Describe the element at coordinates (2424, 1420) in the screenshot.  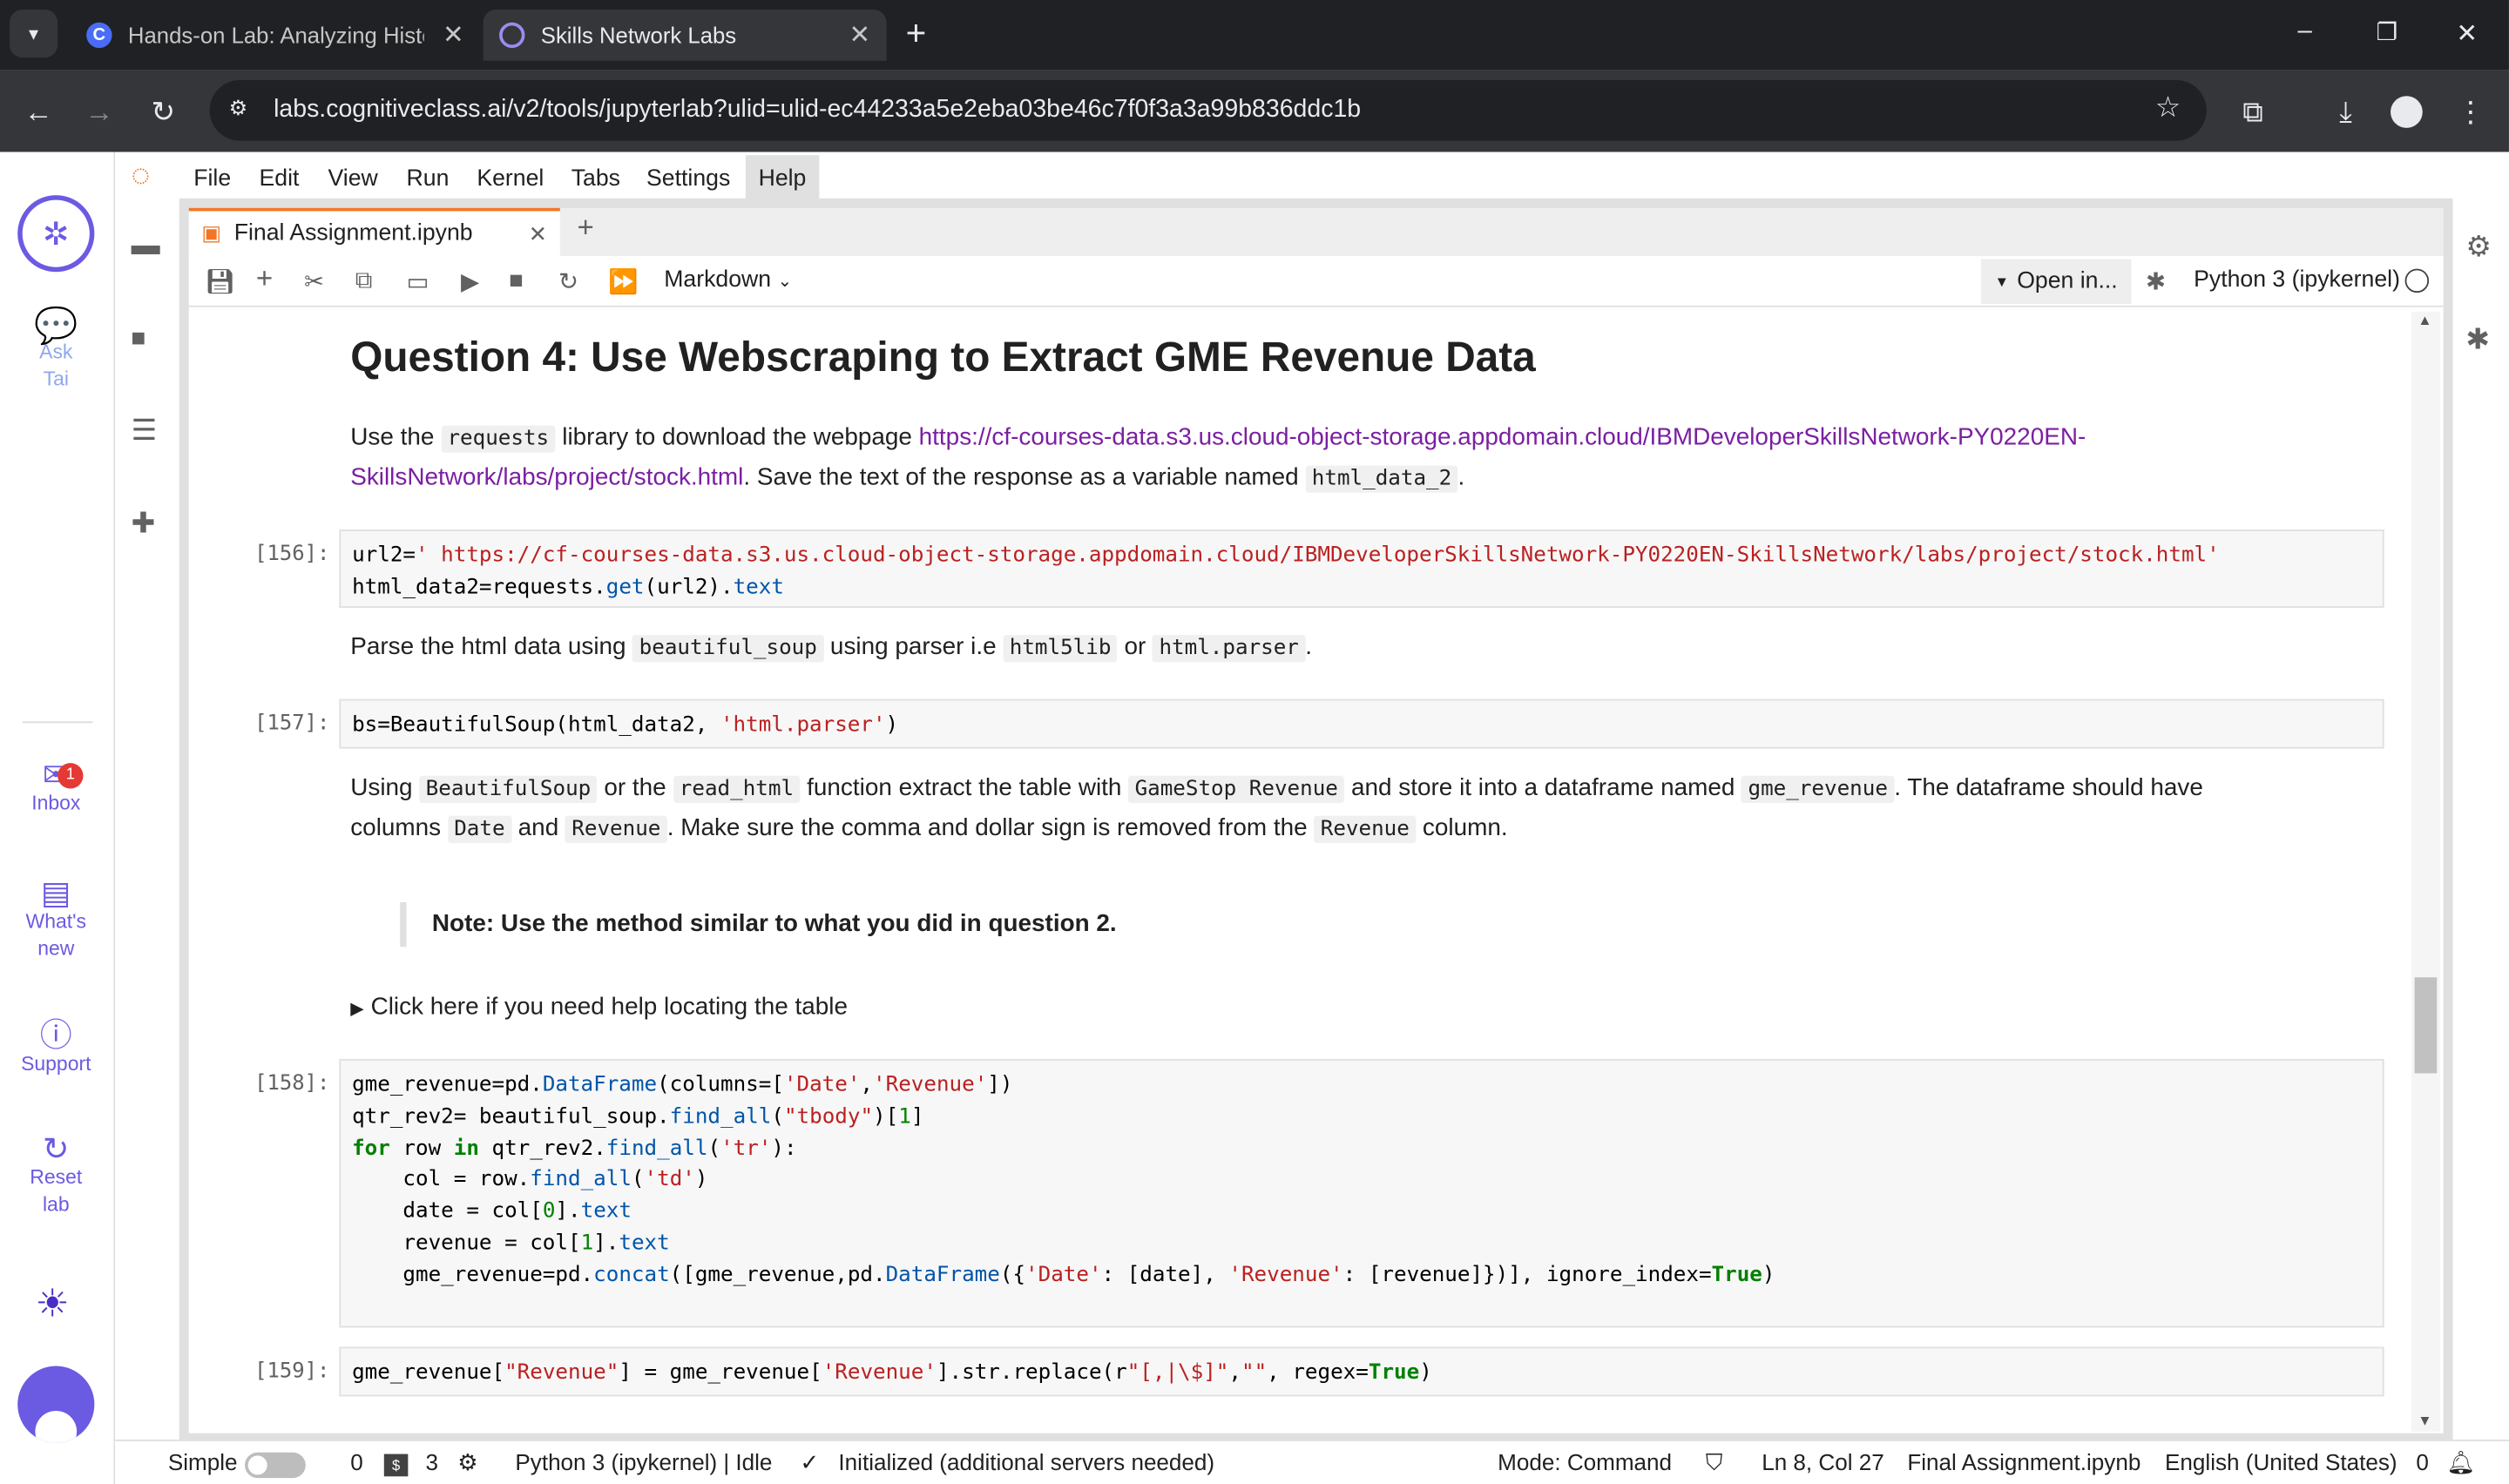
I see `scroll-down-icon: ▼` at that location.